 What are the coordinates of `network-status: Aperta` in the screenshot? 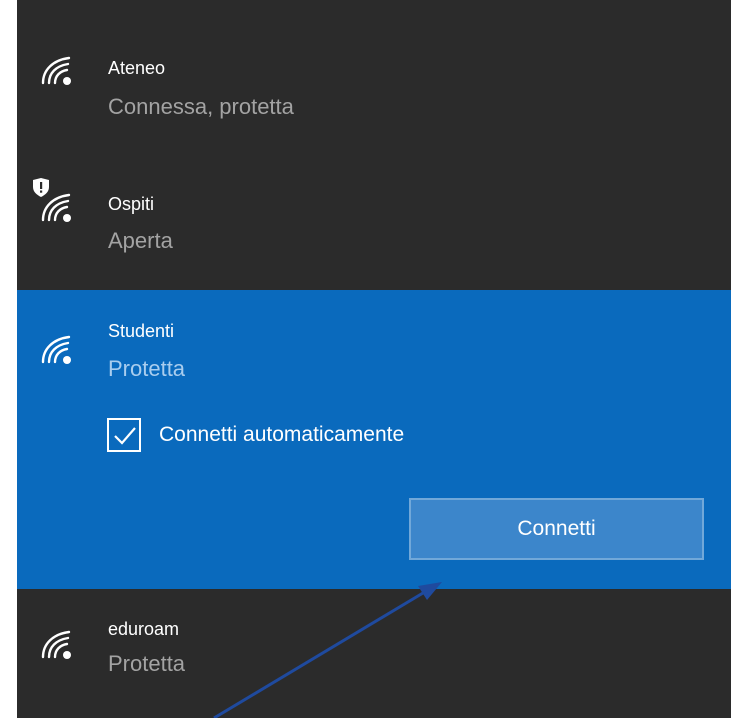 It's located at (140, 240).